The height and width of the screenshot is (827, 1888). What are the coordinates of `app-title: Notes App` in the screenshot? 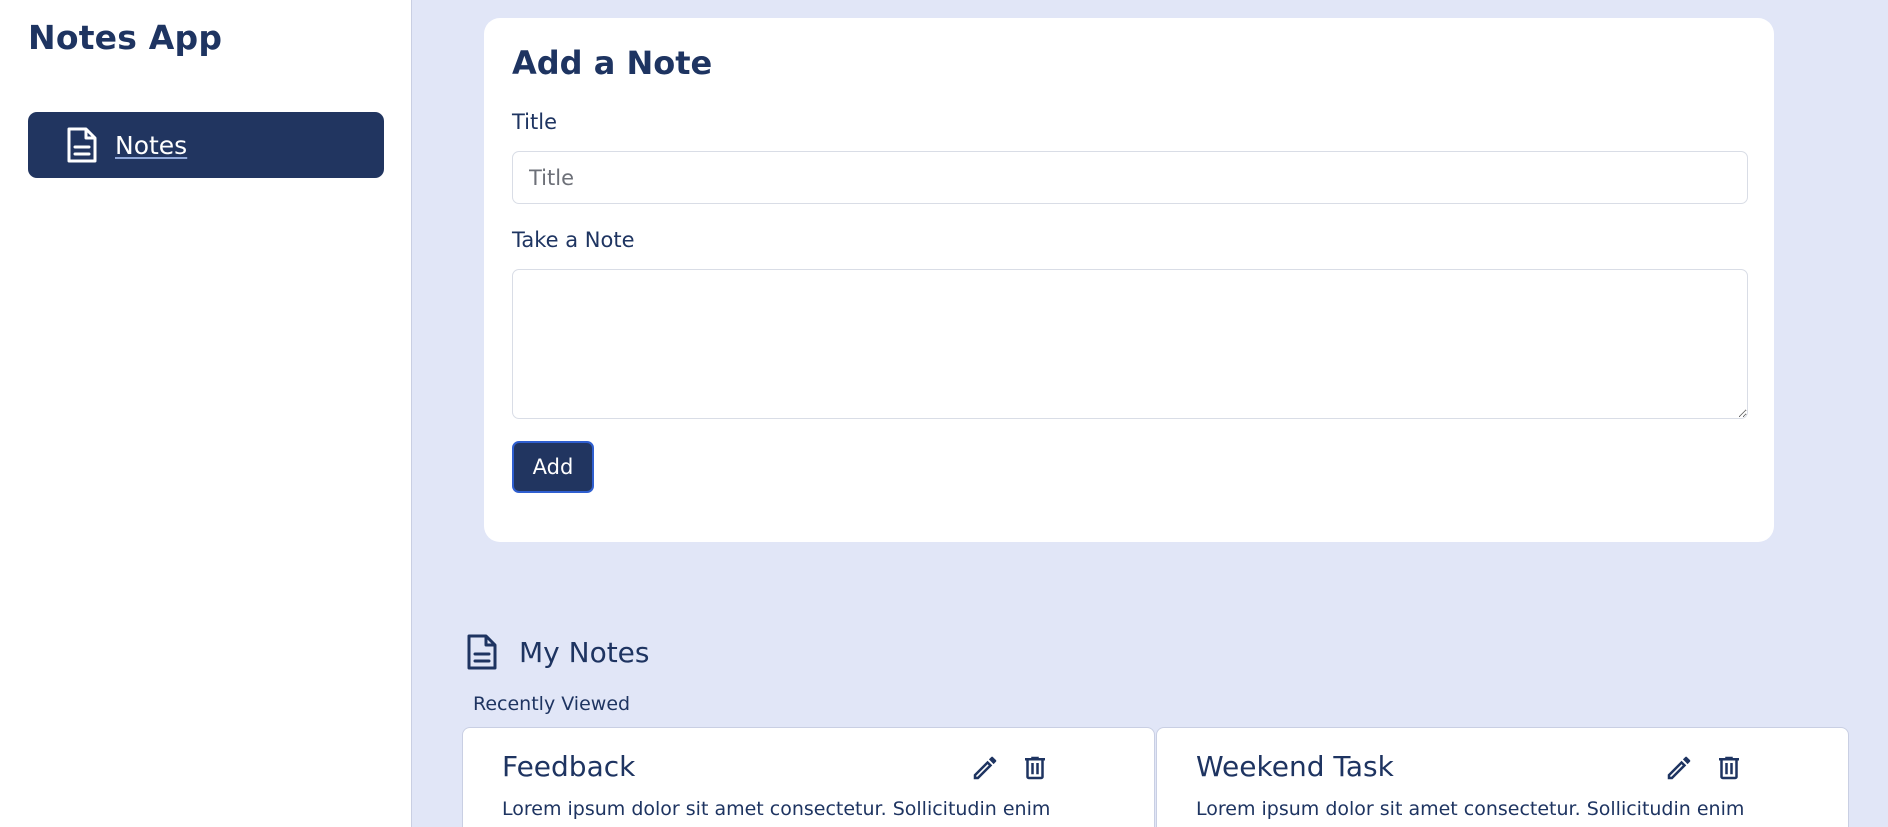 It's located at (125, 37).